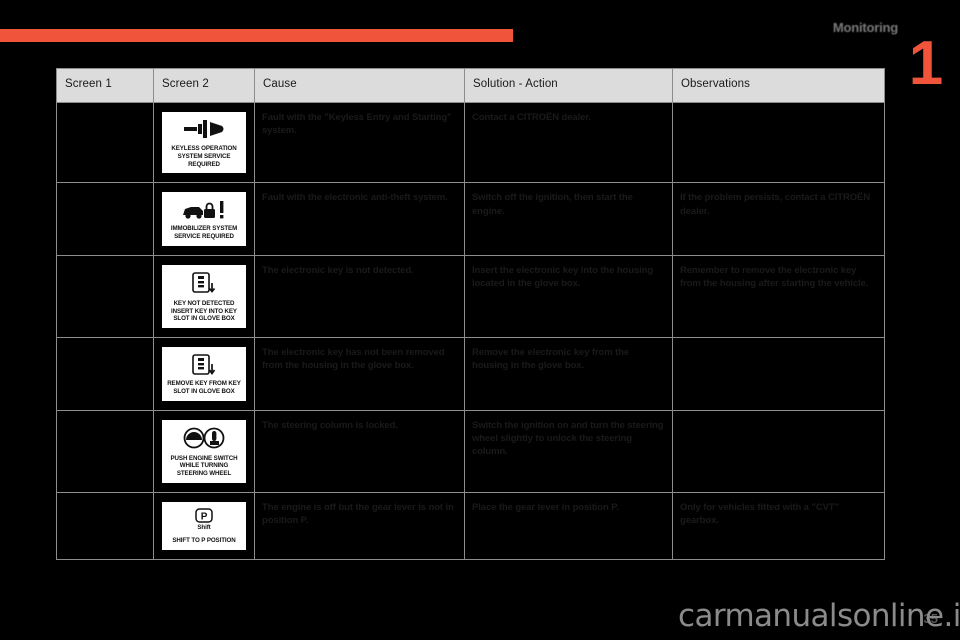 Image resolution: width=960 pixels, height=640 pixels. Describe the element at coordinates (204, 284) in the screenshot. I see `key-insert-glyph` at that location.